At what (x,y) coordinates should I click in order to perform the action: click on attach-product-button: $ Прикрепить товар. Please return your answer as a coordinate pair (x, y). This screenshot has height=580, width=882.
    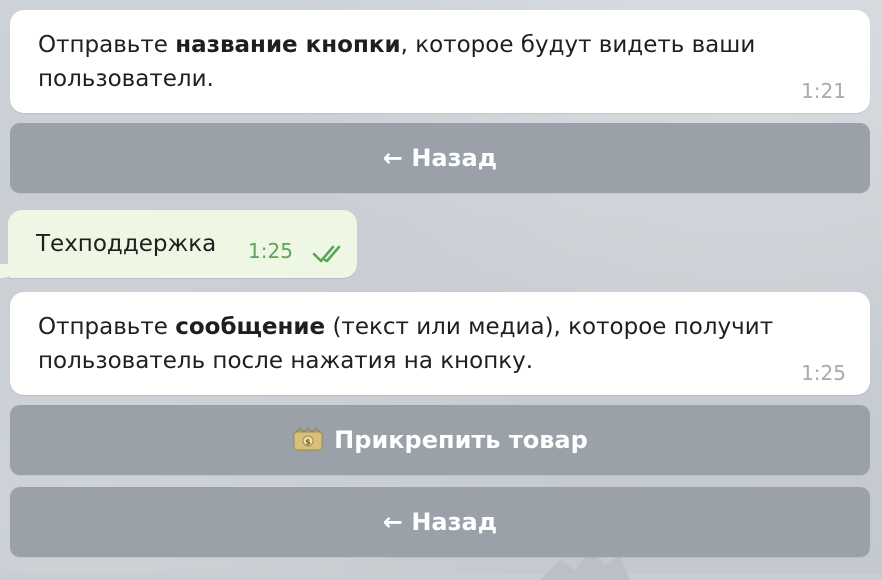
    Looking at the image, I should click on (440, 440).